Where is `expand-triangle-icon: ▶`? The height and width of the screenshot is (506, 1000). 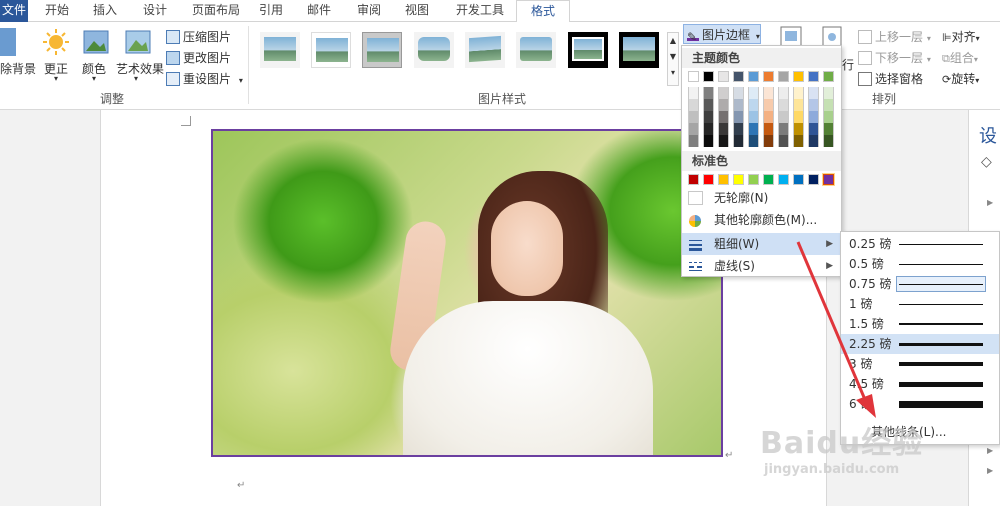
expand-triangle-icon: ▶ is located at coordinates (990, 202).